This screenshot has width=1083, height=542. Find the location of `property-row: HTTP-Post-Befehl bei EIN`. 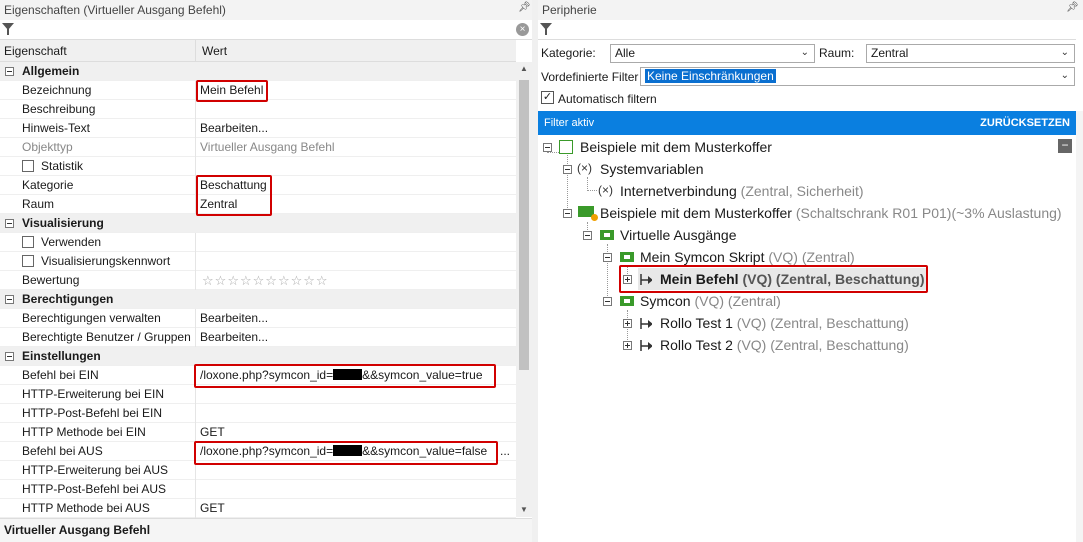

property-row: HTTP-Post-Befehl bei EIN is located at coordinates (258, 413).